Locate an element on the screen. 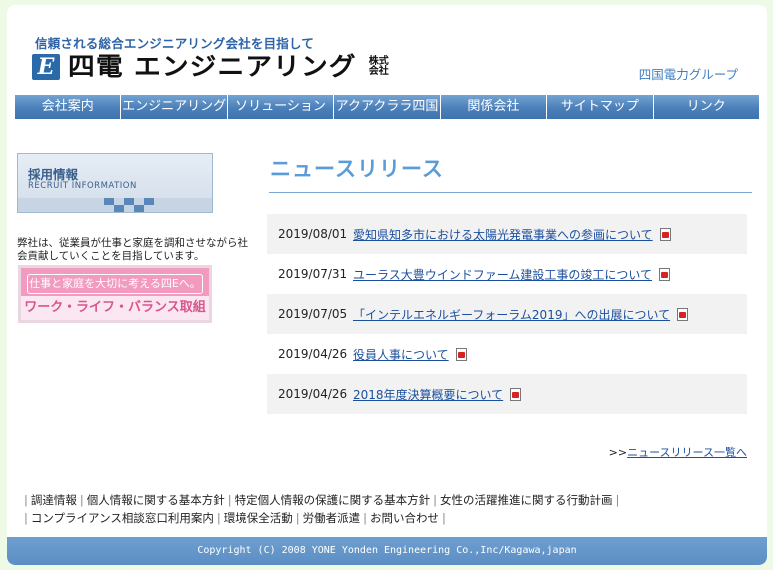 The image size is (773, 570). news-title: ニュースリリース is located at coordinates (357, 169).